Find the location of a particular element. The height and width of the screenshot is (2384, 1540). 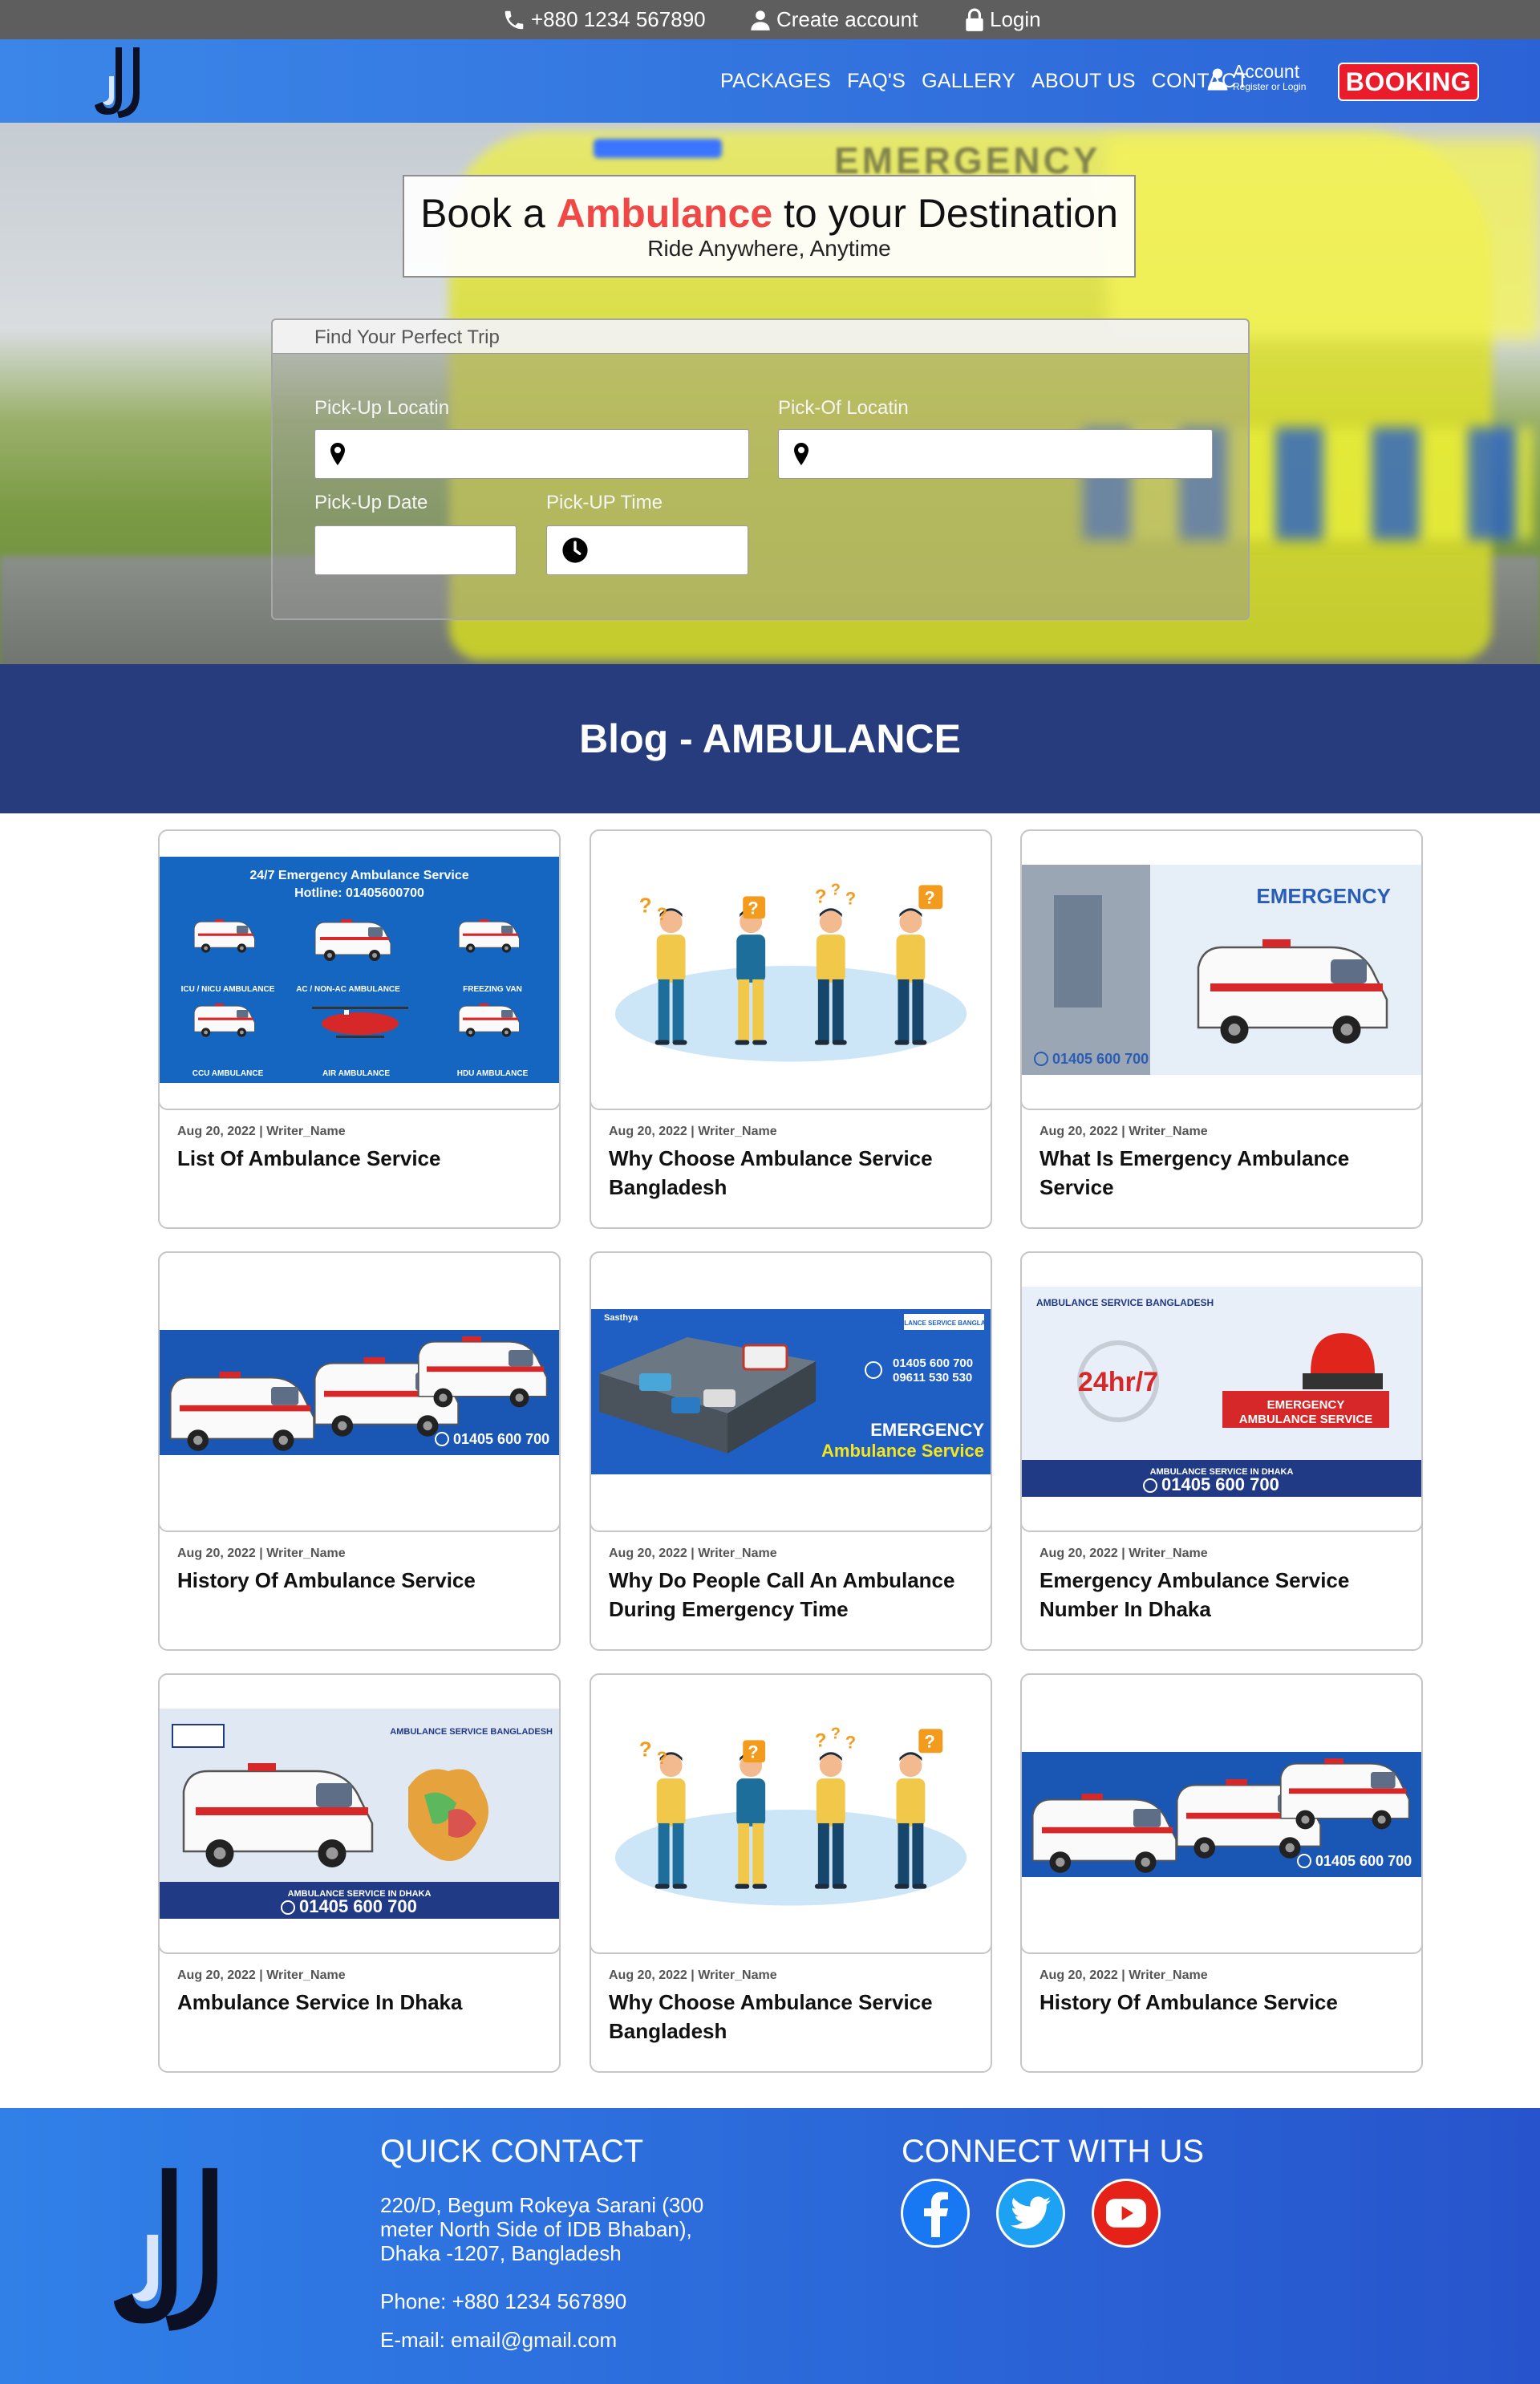

svg-text: Sasthya is located at coordinates (621, 1318).